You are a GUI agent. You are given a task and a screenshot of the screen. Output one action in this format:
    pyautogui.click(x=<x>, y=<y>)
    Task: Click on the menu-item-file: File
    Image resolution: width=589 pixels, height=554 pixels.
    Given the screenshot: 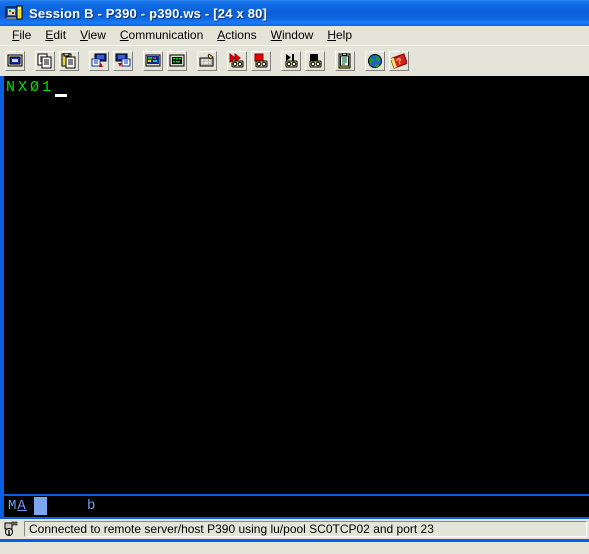 What is the action you would take?
    pyautogui.click(x=21, y=35)
    